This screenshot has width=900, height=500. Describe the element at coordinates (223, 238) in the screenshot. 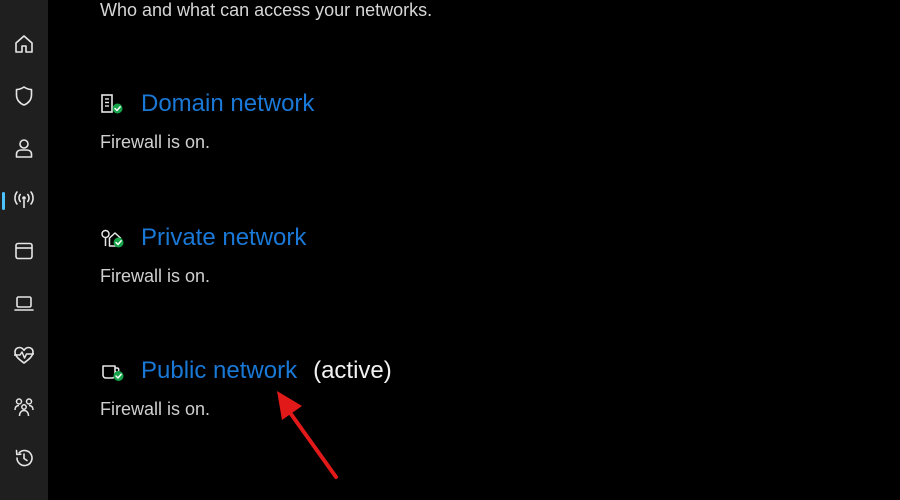

I see `private-network-link: Private network` at that location.